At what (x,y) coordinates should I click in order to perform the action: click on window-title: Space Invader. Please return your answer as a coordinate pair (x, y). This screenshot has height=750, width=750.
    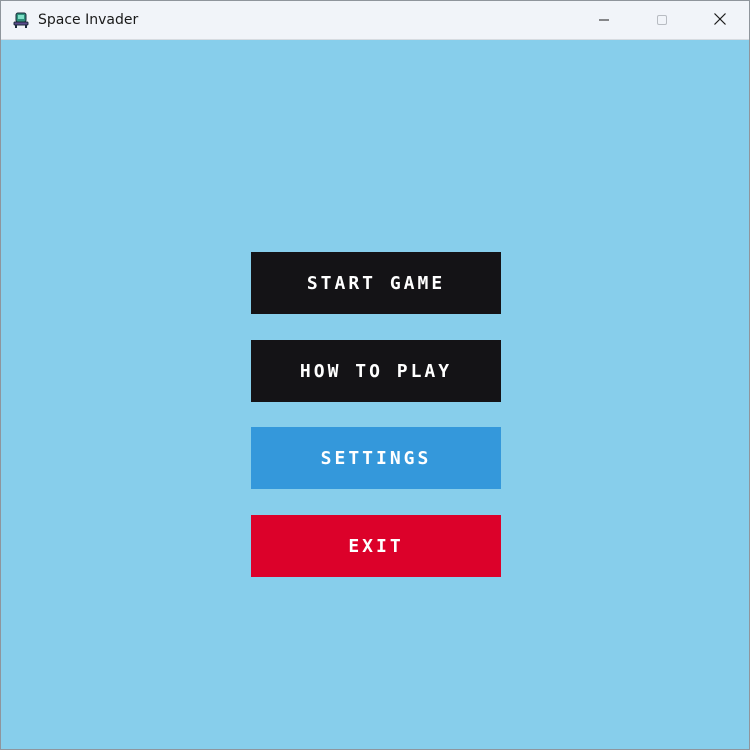
    Looking at the image, I should click on (88, 20).